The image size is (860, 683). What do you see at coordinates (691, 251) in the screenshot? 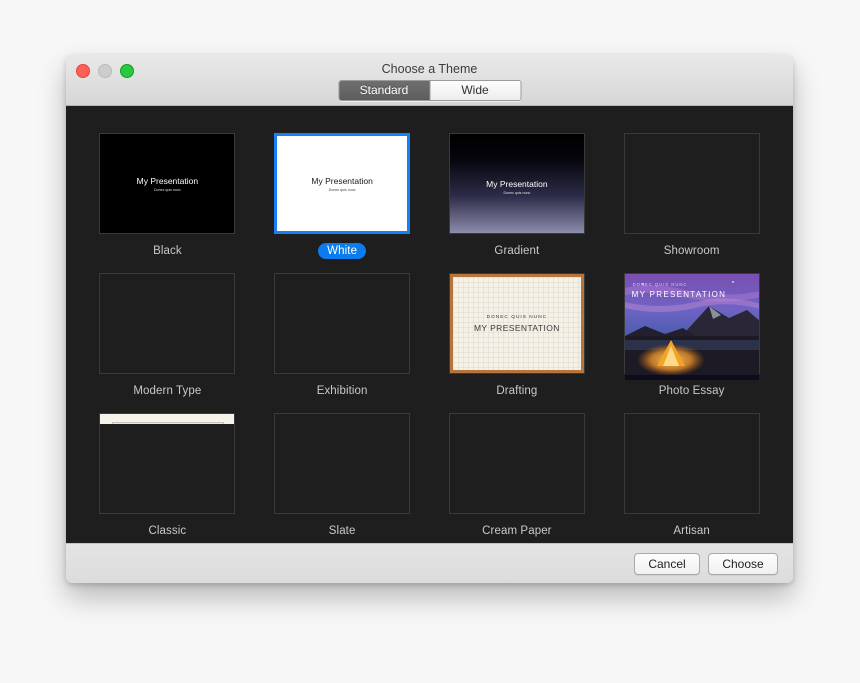
I see `theme-label: Showroom` at bounding box center [691, 251].